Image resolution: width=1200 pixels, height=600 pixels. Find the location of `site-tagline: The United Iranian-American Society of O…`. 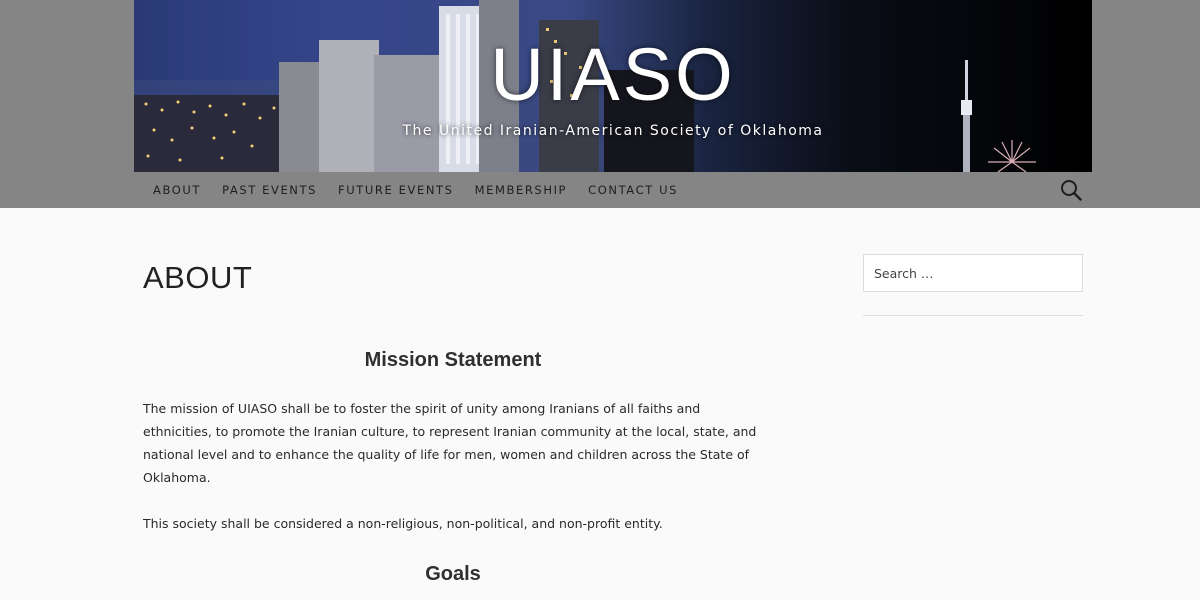

site-tagline: The United Iranian-American Society of O… is located at coordinates (613, 131).